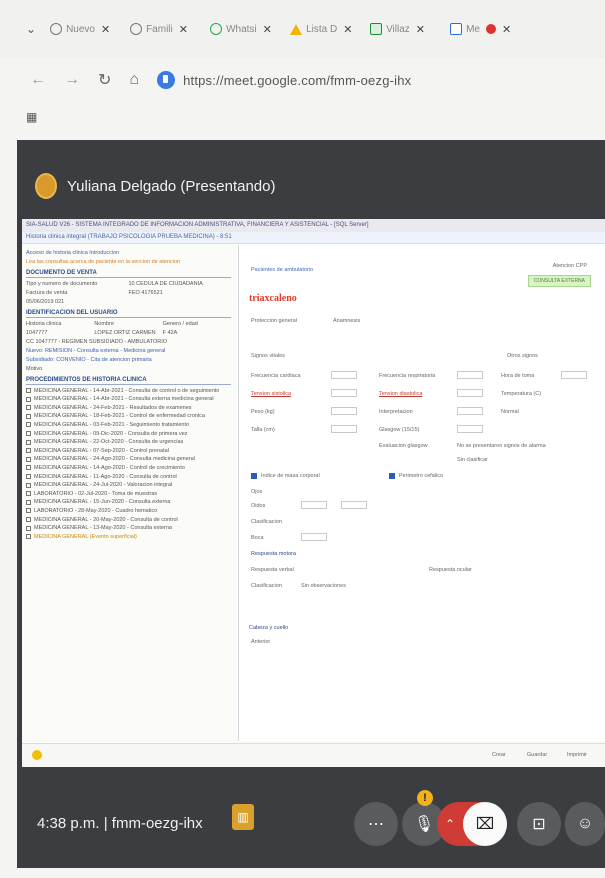 This screenshot has width=605, height=878. I want to click on frec-resp-input, so click(470, 375).